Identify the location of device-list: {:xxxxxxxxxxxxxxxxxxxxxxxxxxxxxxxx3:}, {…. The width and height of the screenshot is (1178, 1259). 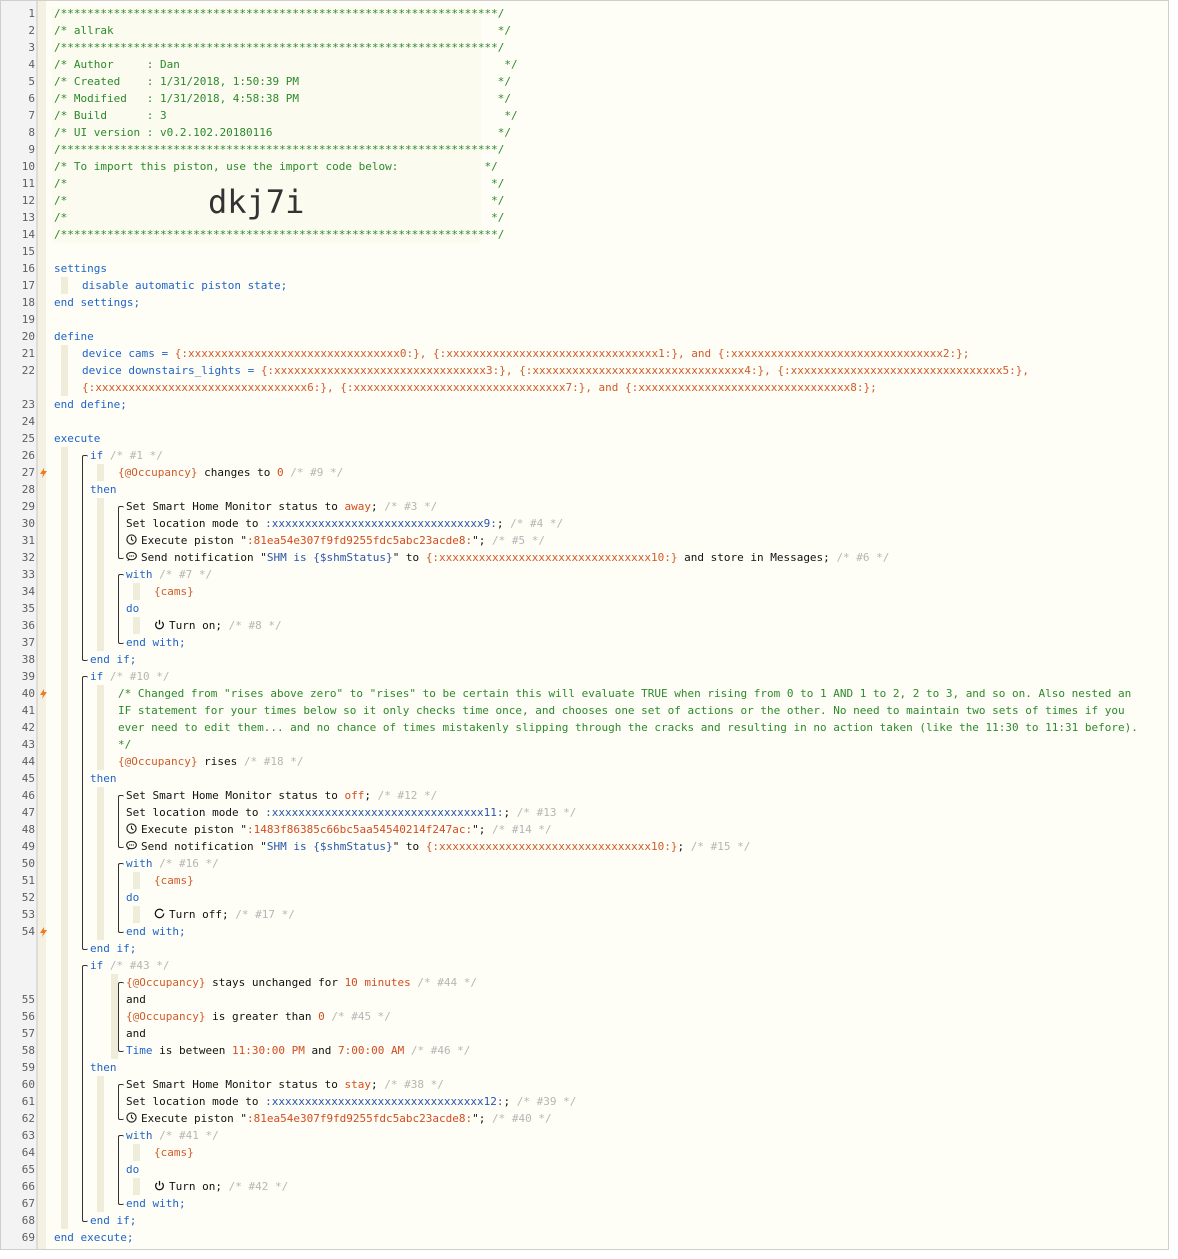
(645, 370).